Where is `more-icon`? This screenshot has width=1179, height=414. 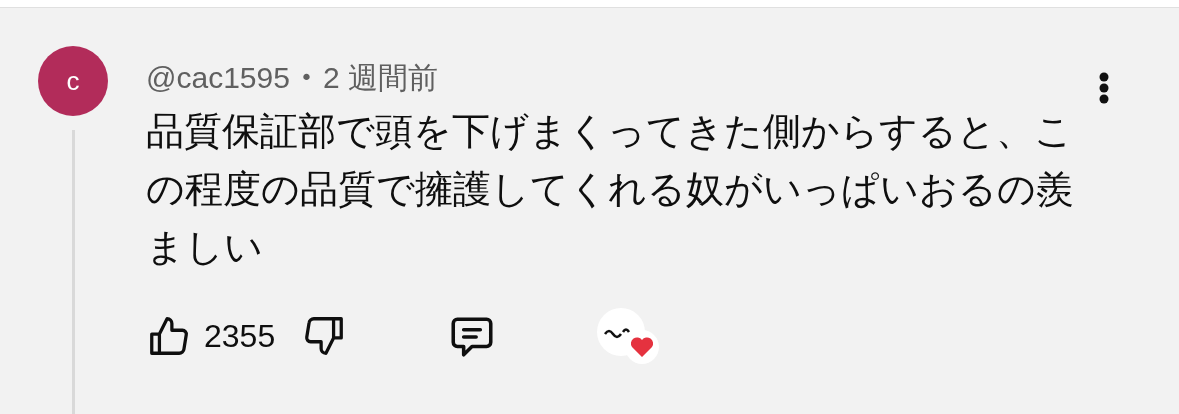
more-icon is located at coordinates (1104, 88).